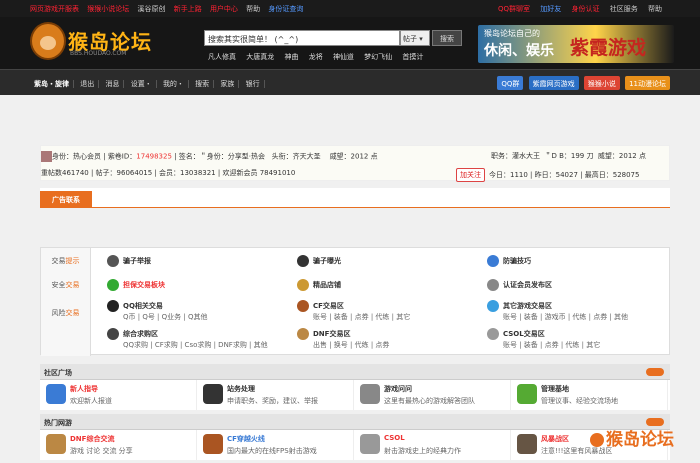 This screenshot has width=700, height=463. I want to click on trade-item: 防骗技巧, so click(509, 261).